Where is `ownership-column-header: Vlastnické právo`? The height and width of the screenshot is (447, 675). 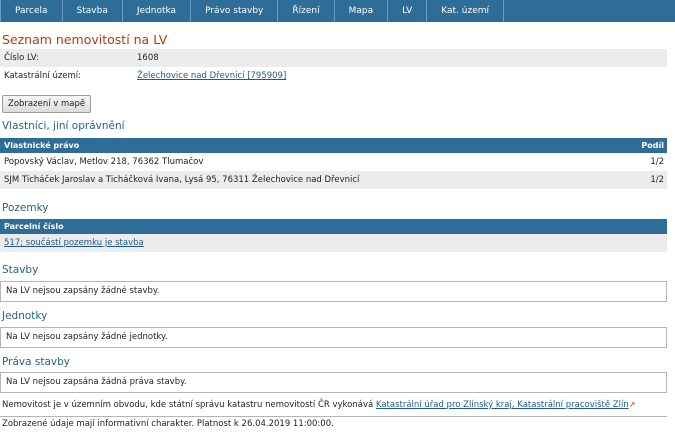
ownership-column-header: Vlastnické právo is located at coordinates (42, 145).